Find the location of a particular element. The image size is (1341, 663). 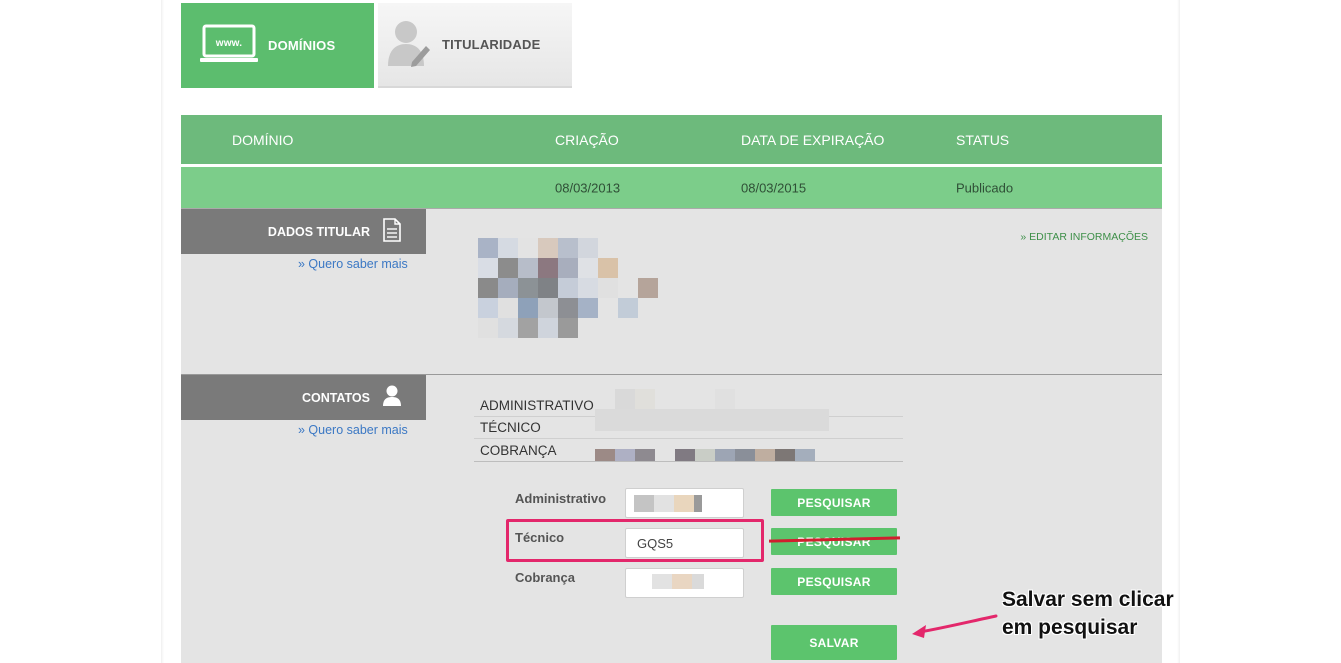

salvar-button: SALVAR is located at coordinates (834, 642).